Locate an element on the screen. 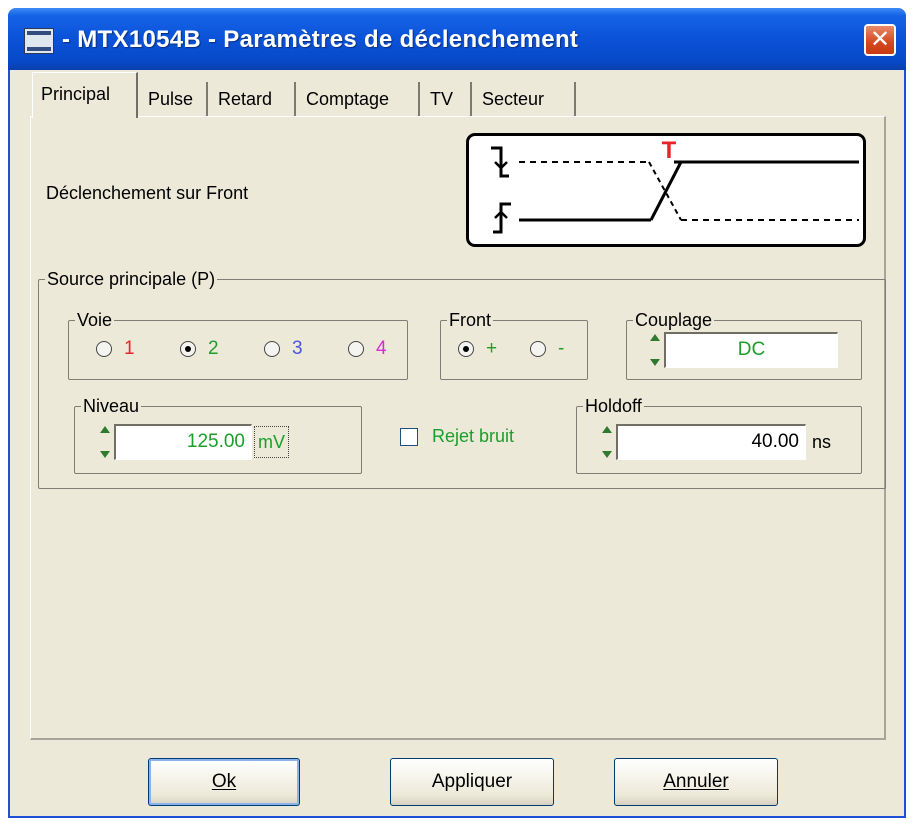  ok-button-label: Ok is located at coordinates (224, 781).